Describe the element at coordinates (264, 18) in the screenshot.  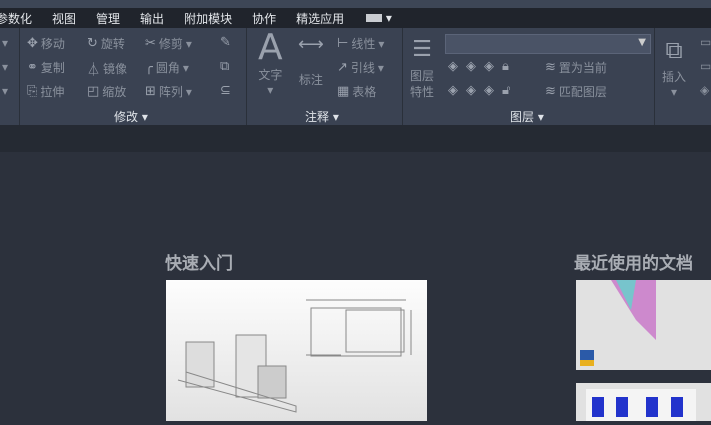
I see `tab-collaborate: 协作` at that location.